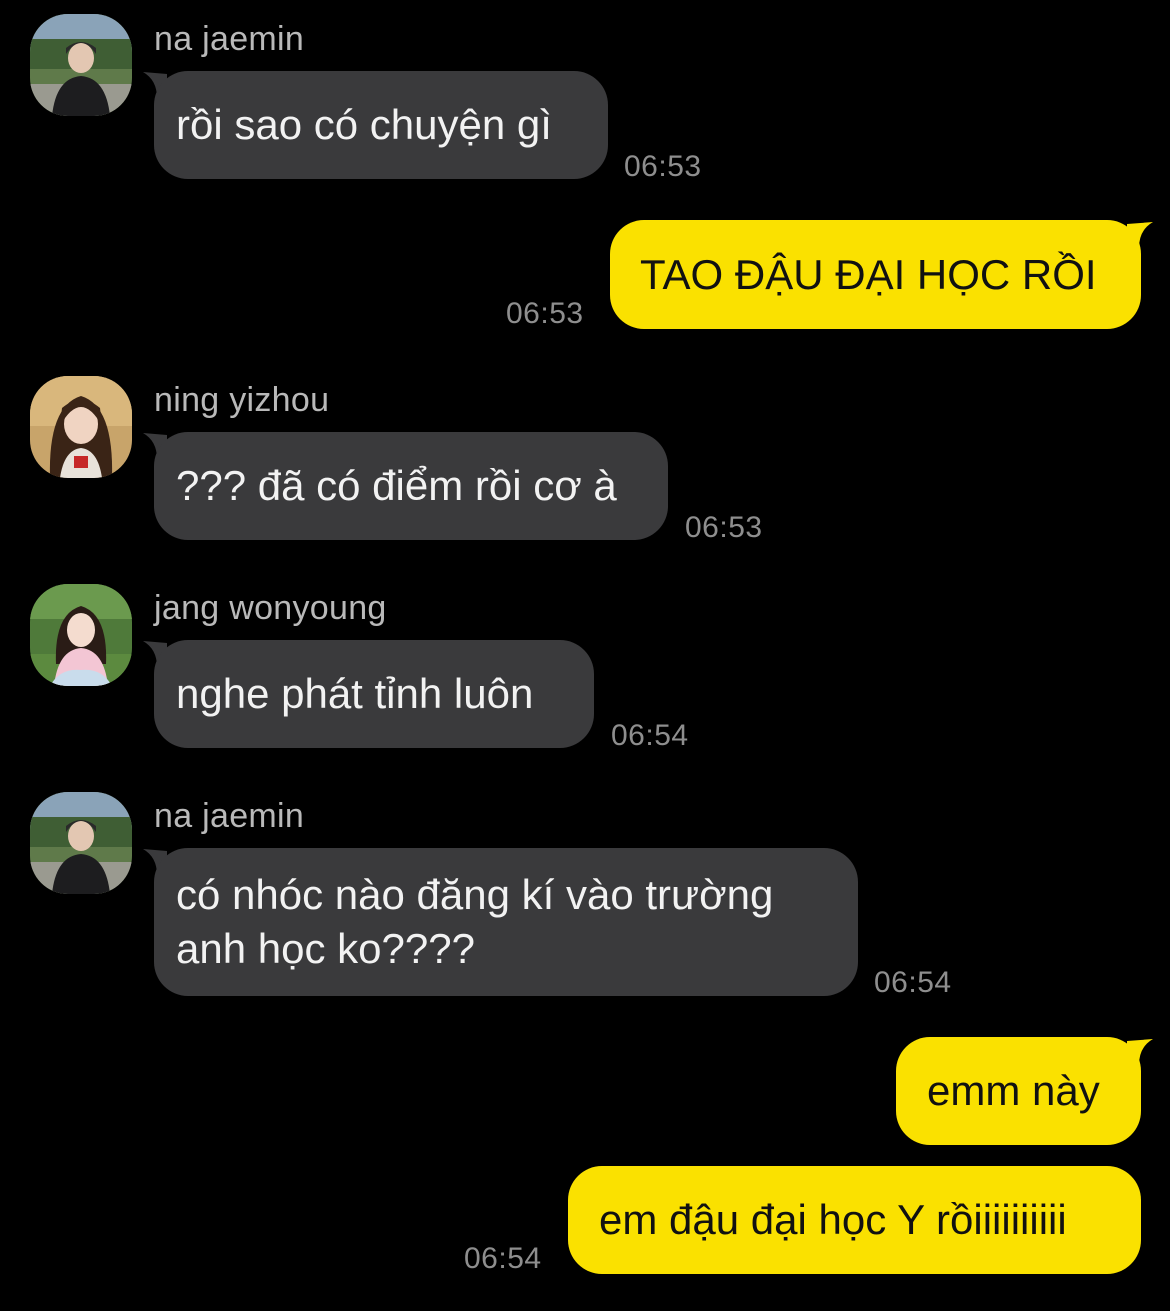  Describe the element at coordinates (868, 274) in the screenshot. I see `message-text: TAO ĐẬU ĐẠI HỌC RỒI` at that location.